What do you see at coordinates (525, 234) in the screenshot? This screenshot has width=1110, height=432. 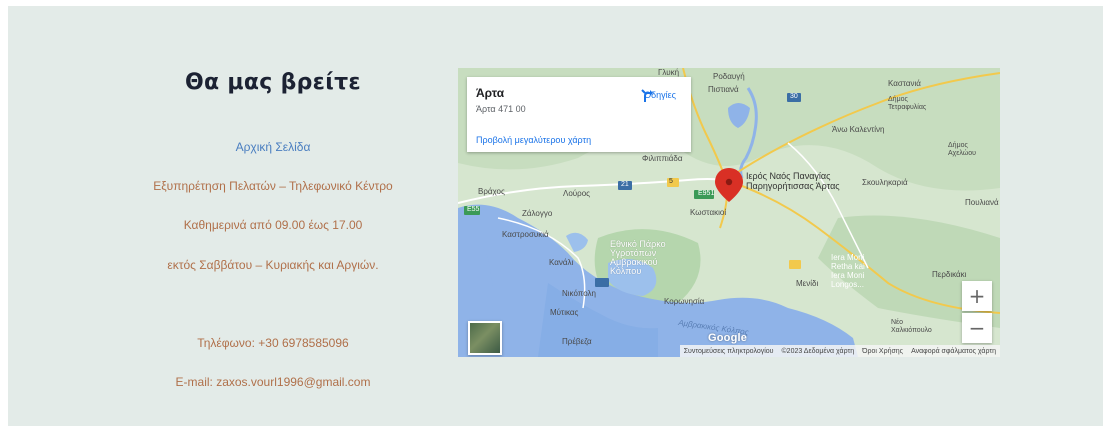 I see `map-label-kastrosykia: Καστροσυκιά` at bounding box center [525, 234].